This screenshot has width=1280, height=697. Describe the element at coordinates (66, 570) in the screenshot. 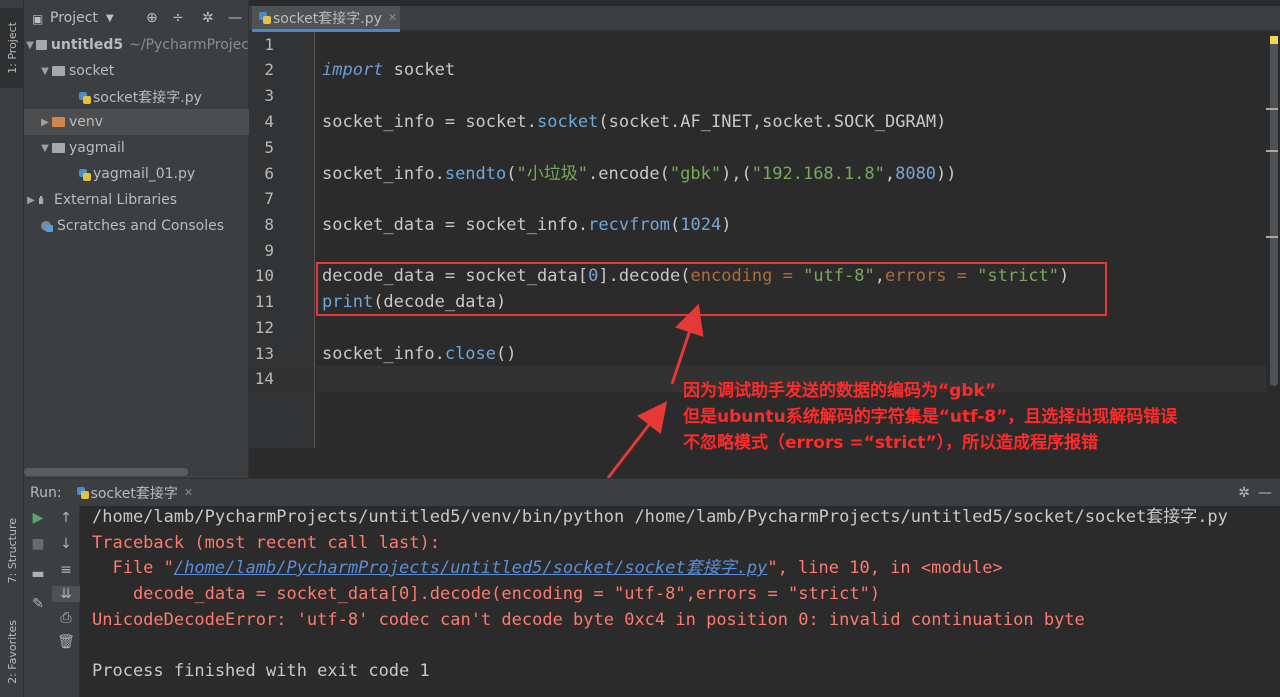

I see `soft-wrap-icon: ≡` at that location.